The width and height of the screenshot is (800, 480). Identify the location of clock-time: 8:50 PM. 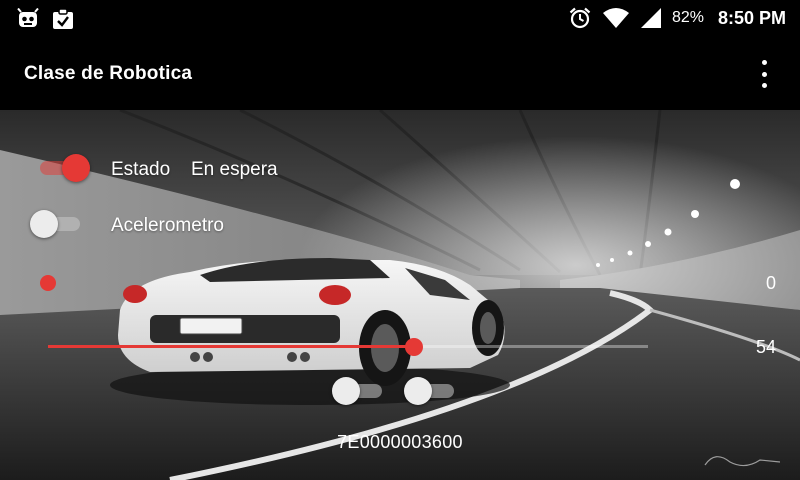
(751, 17).